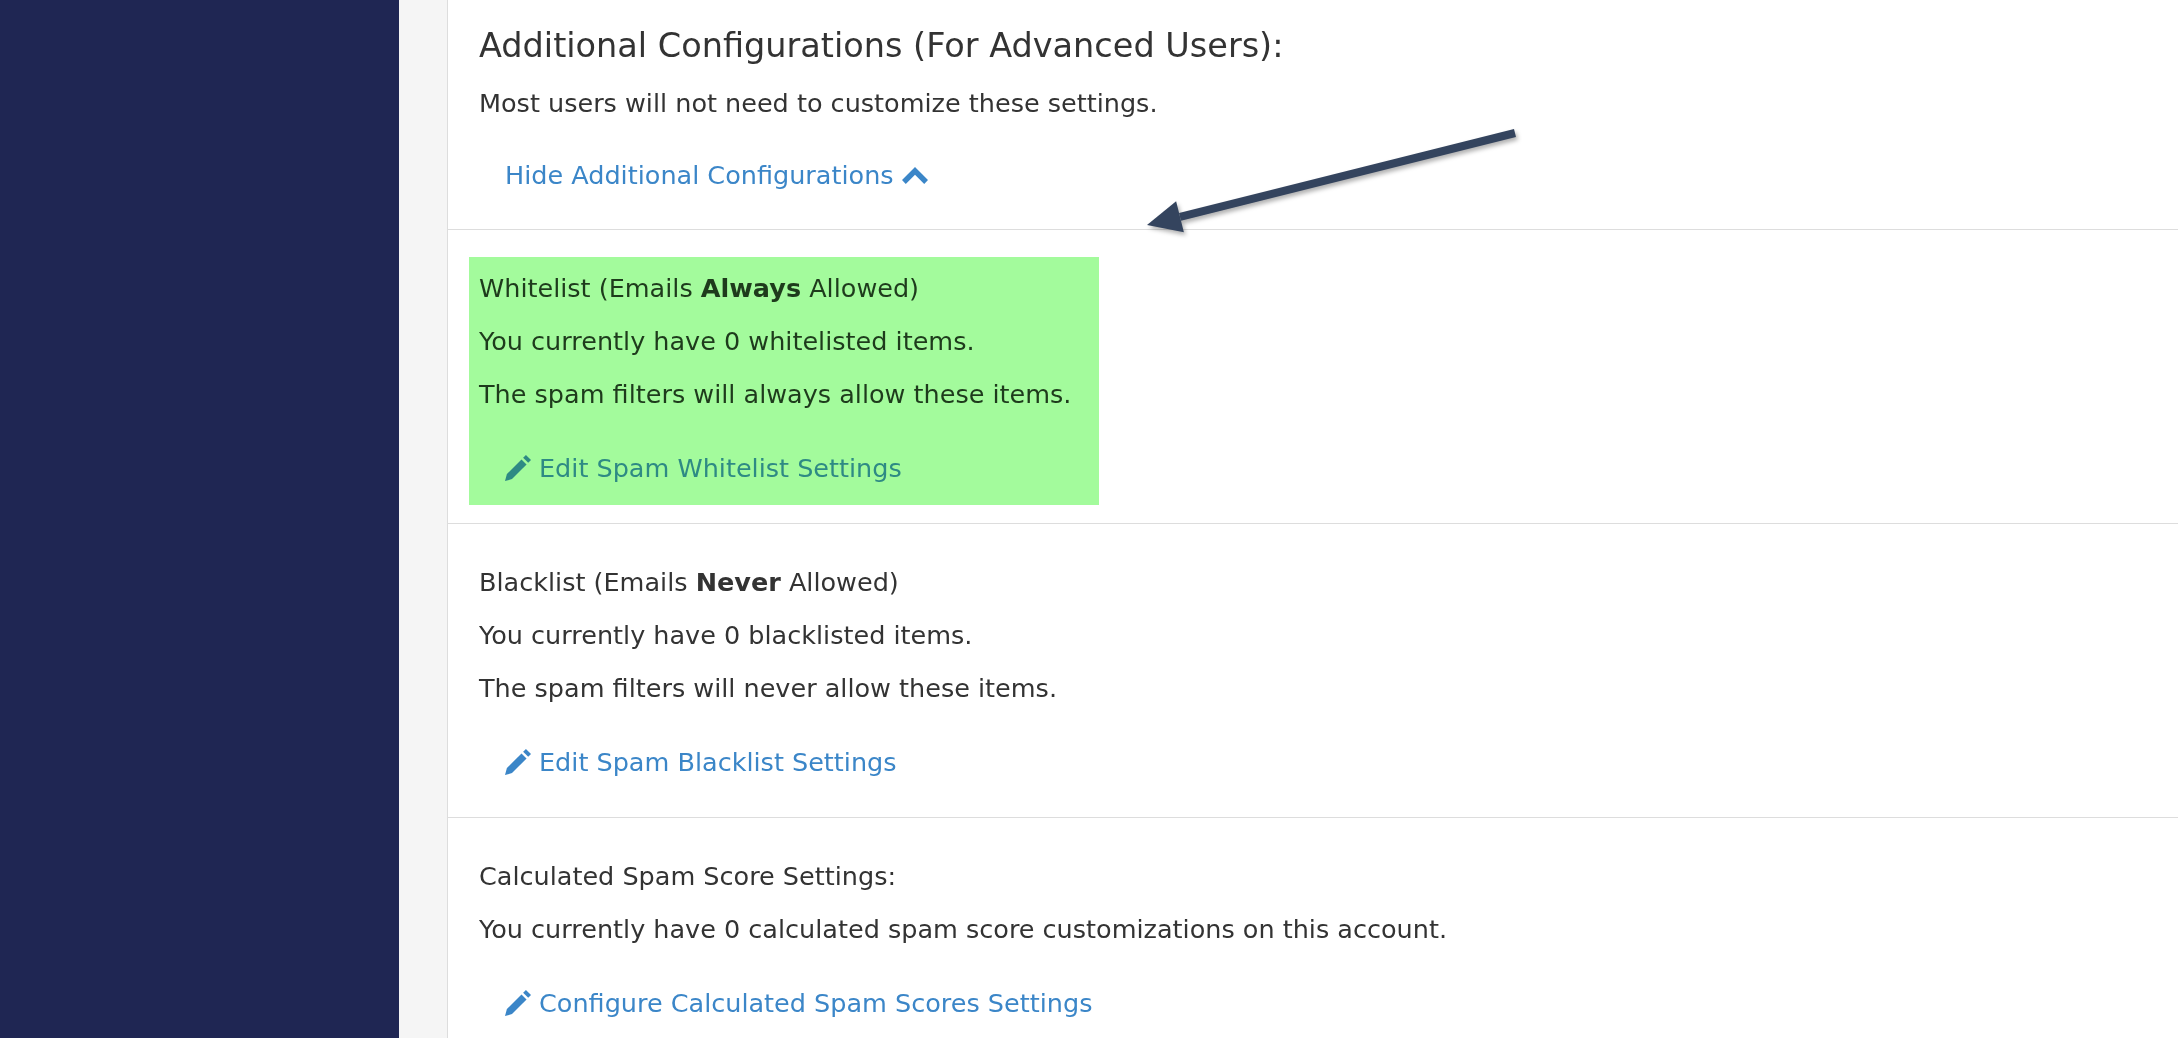 The width and height of the screenshot is (2178, 1038). I want to click on section-title: Whitelist (Emails Always Allowed), so click(699, 288).